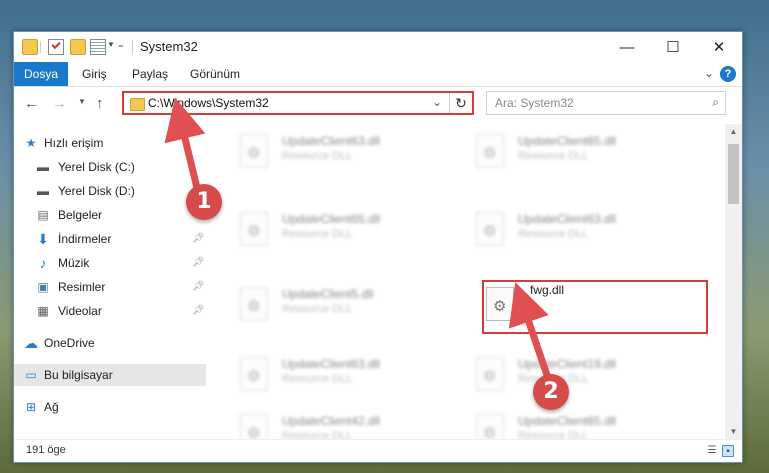  I want to click on sidebar-item-pictures: ▣ Resimler 📌︎, so click(110, 287).